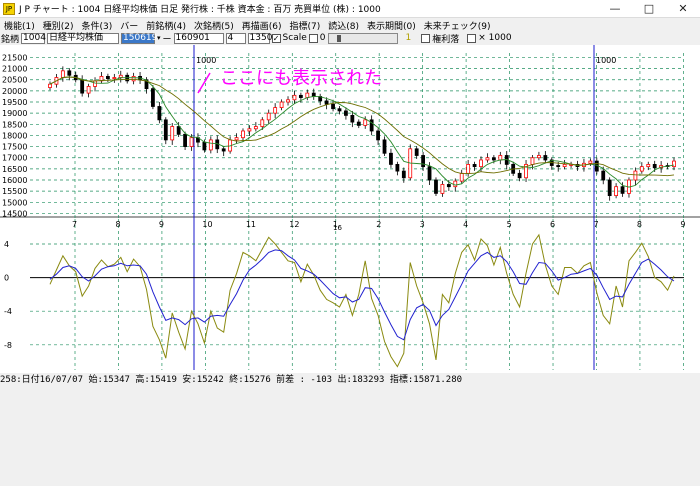  Describe the element at coordinates (10, 39) in the screenshot. I see `stock-label: 銘柄` at that location.